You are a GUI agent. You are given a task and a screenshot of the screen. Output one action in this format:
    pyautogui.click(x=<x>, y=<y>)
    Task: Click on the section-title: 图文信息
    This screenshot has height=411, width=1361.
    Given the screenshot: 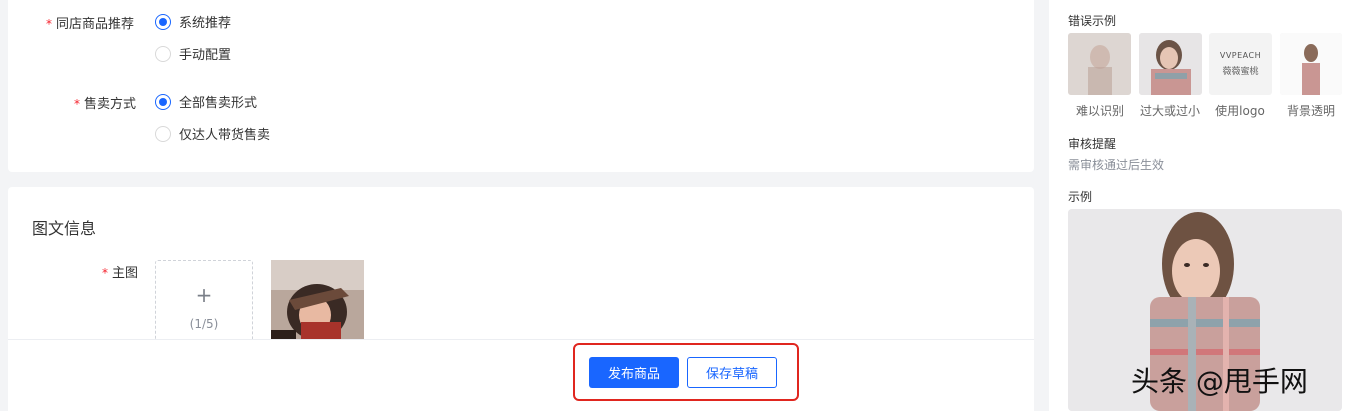 What is the action you would take?
    pyautogui.click(x=64, y=228)
    